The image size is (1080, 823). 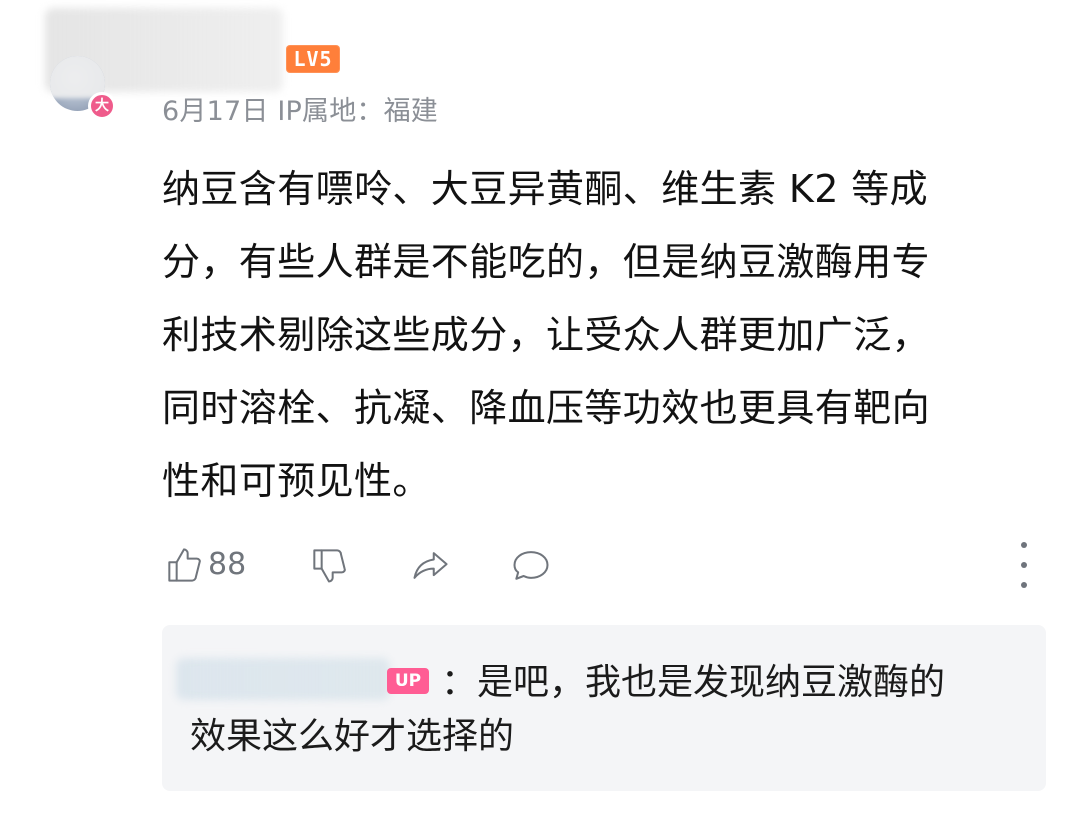 What do you see at coordinates (693, 682) in the screenshot?
I see `reply-line-1: ：是吧，我也是发现纳豆激酶的` at bounding box center [693, 682].